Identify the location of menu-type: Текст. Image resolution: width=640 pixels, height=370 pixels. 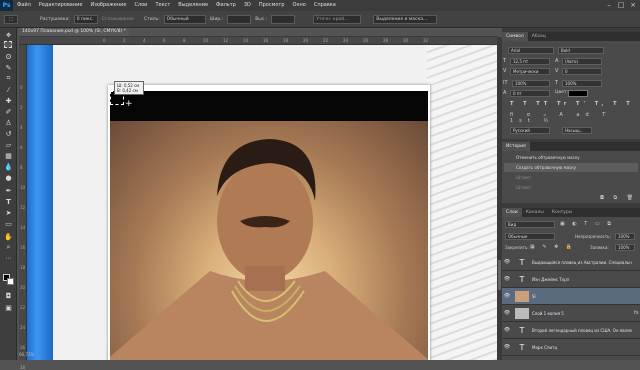
(162, 5).